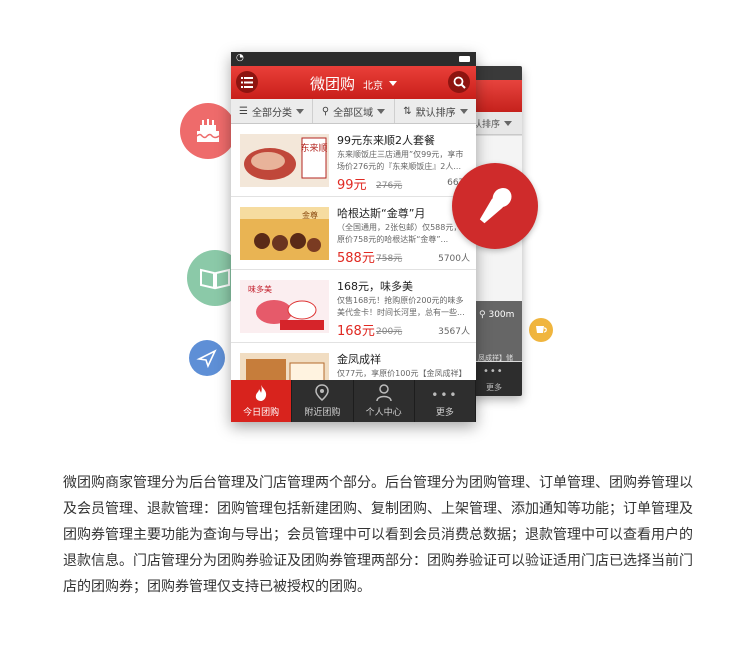 The image size is (750, 652). What do you see at coordinates (407, 111) in the screenshot?
I see `sort-icon: ⇅` at bounding box center [407, 111].